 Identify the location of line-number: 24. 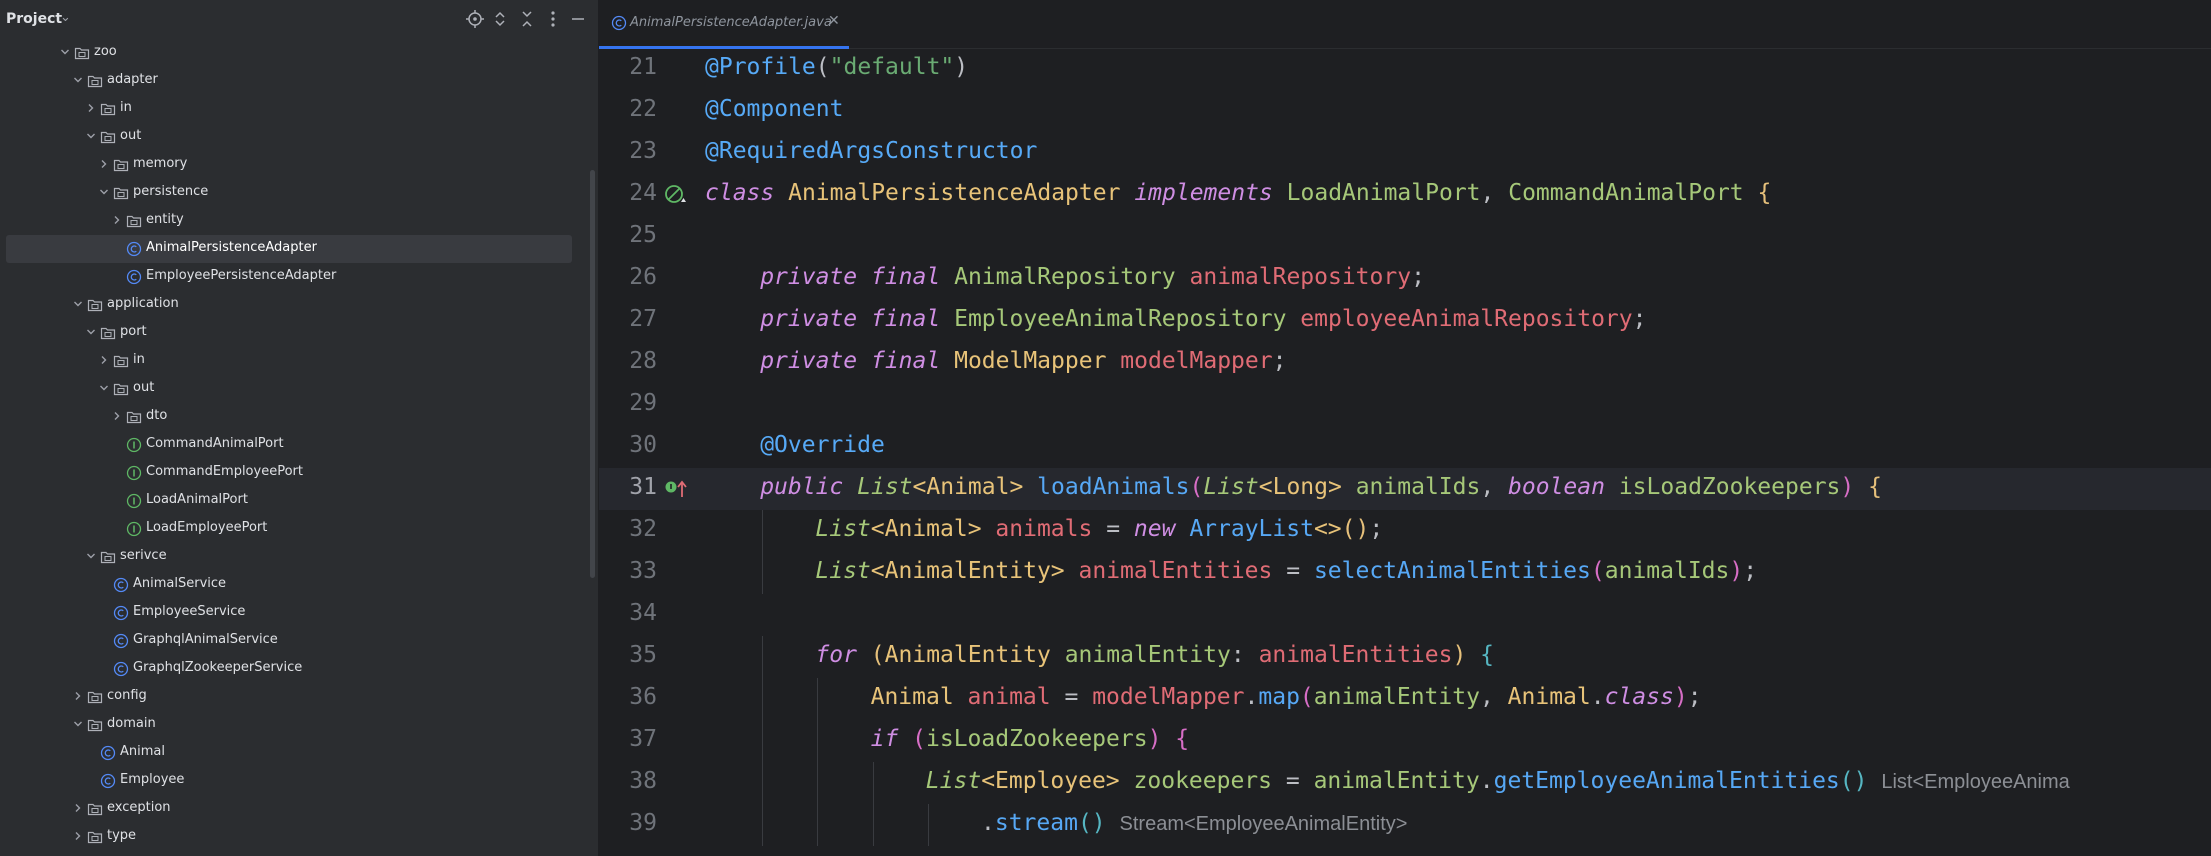
(628, 193).